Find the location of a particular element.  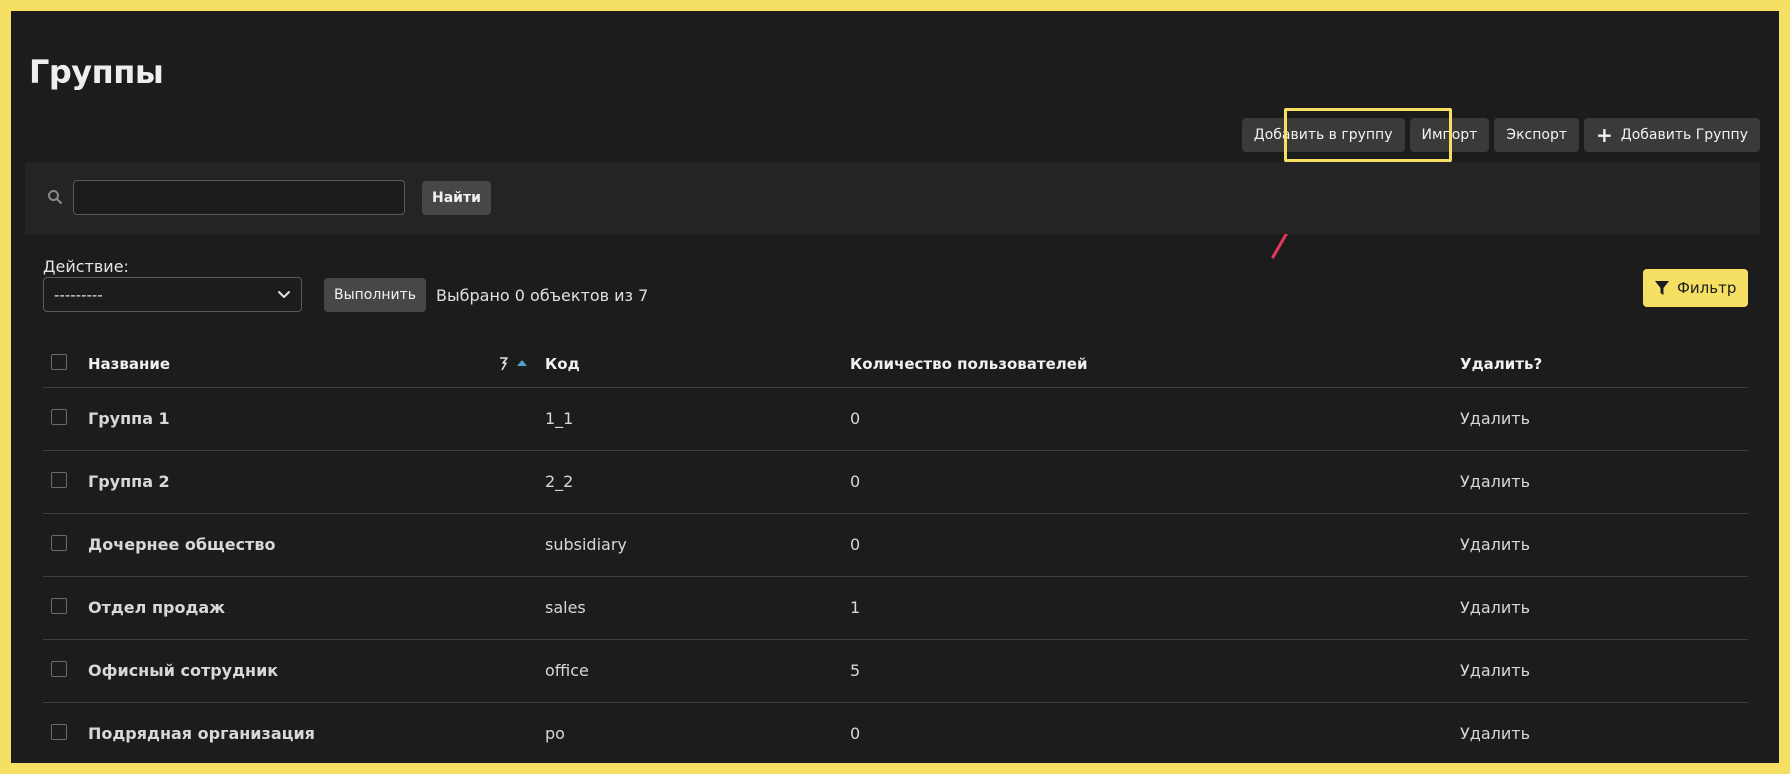

group-name: Отдел продаж is located at coordinates (316, 608).